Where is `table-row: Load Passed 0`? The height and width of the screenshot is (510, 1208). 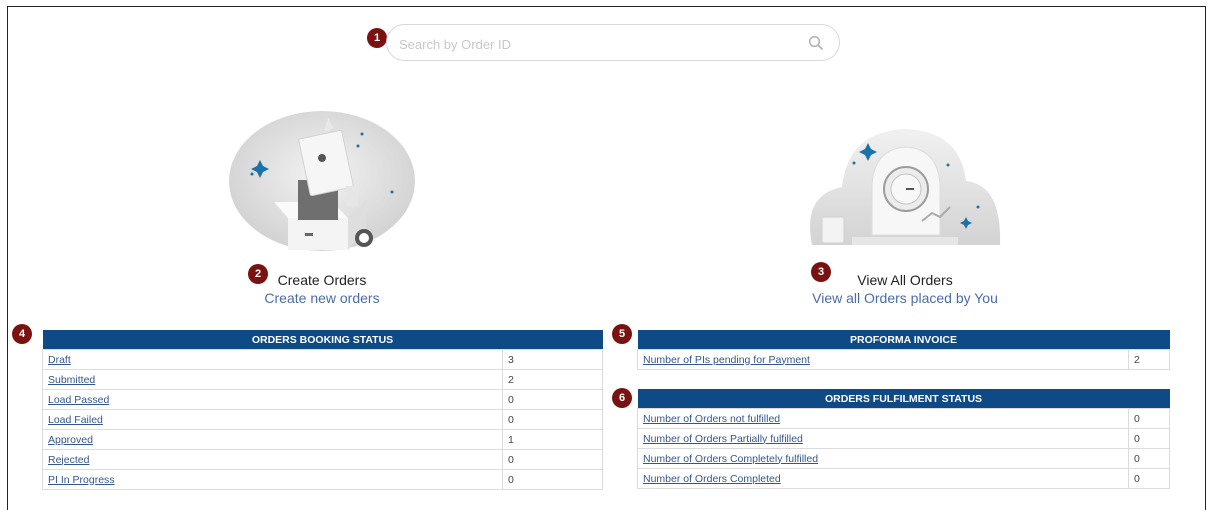
table-row: Load Passed 0 is located at coordinates (322, 399).